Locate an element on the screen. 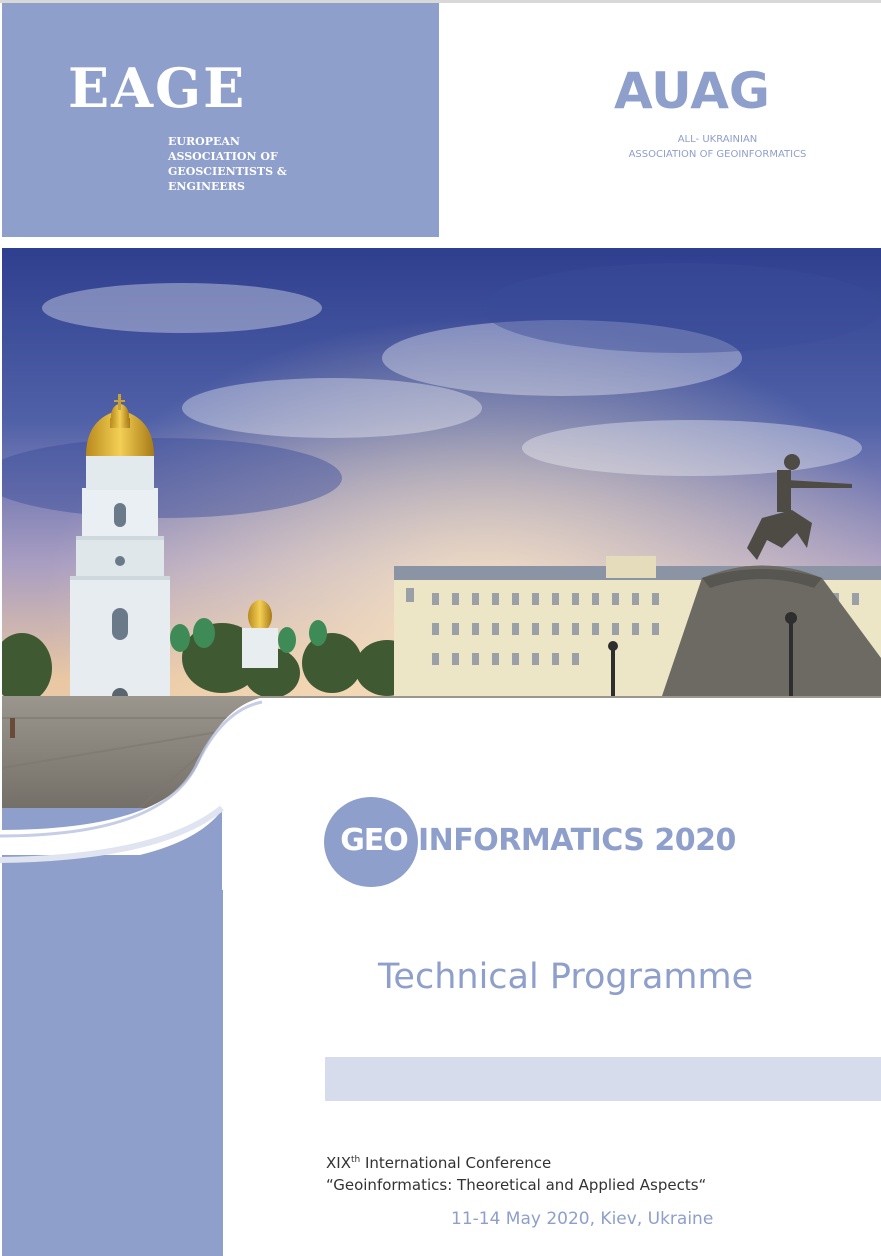 The width and height of the screenshot is (881, 1256). geo-logo-circle-text: GEO is located at coordinates (374, 840).